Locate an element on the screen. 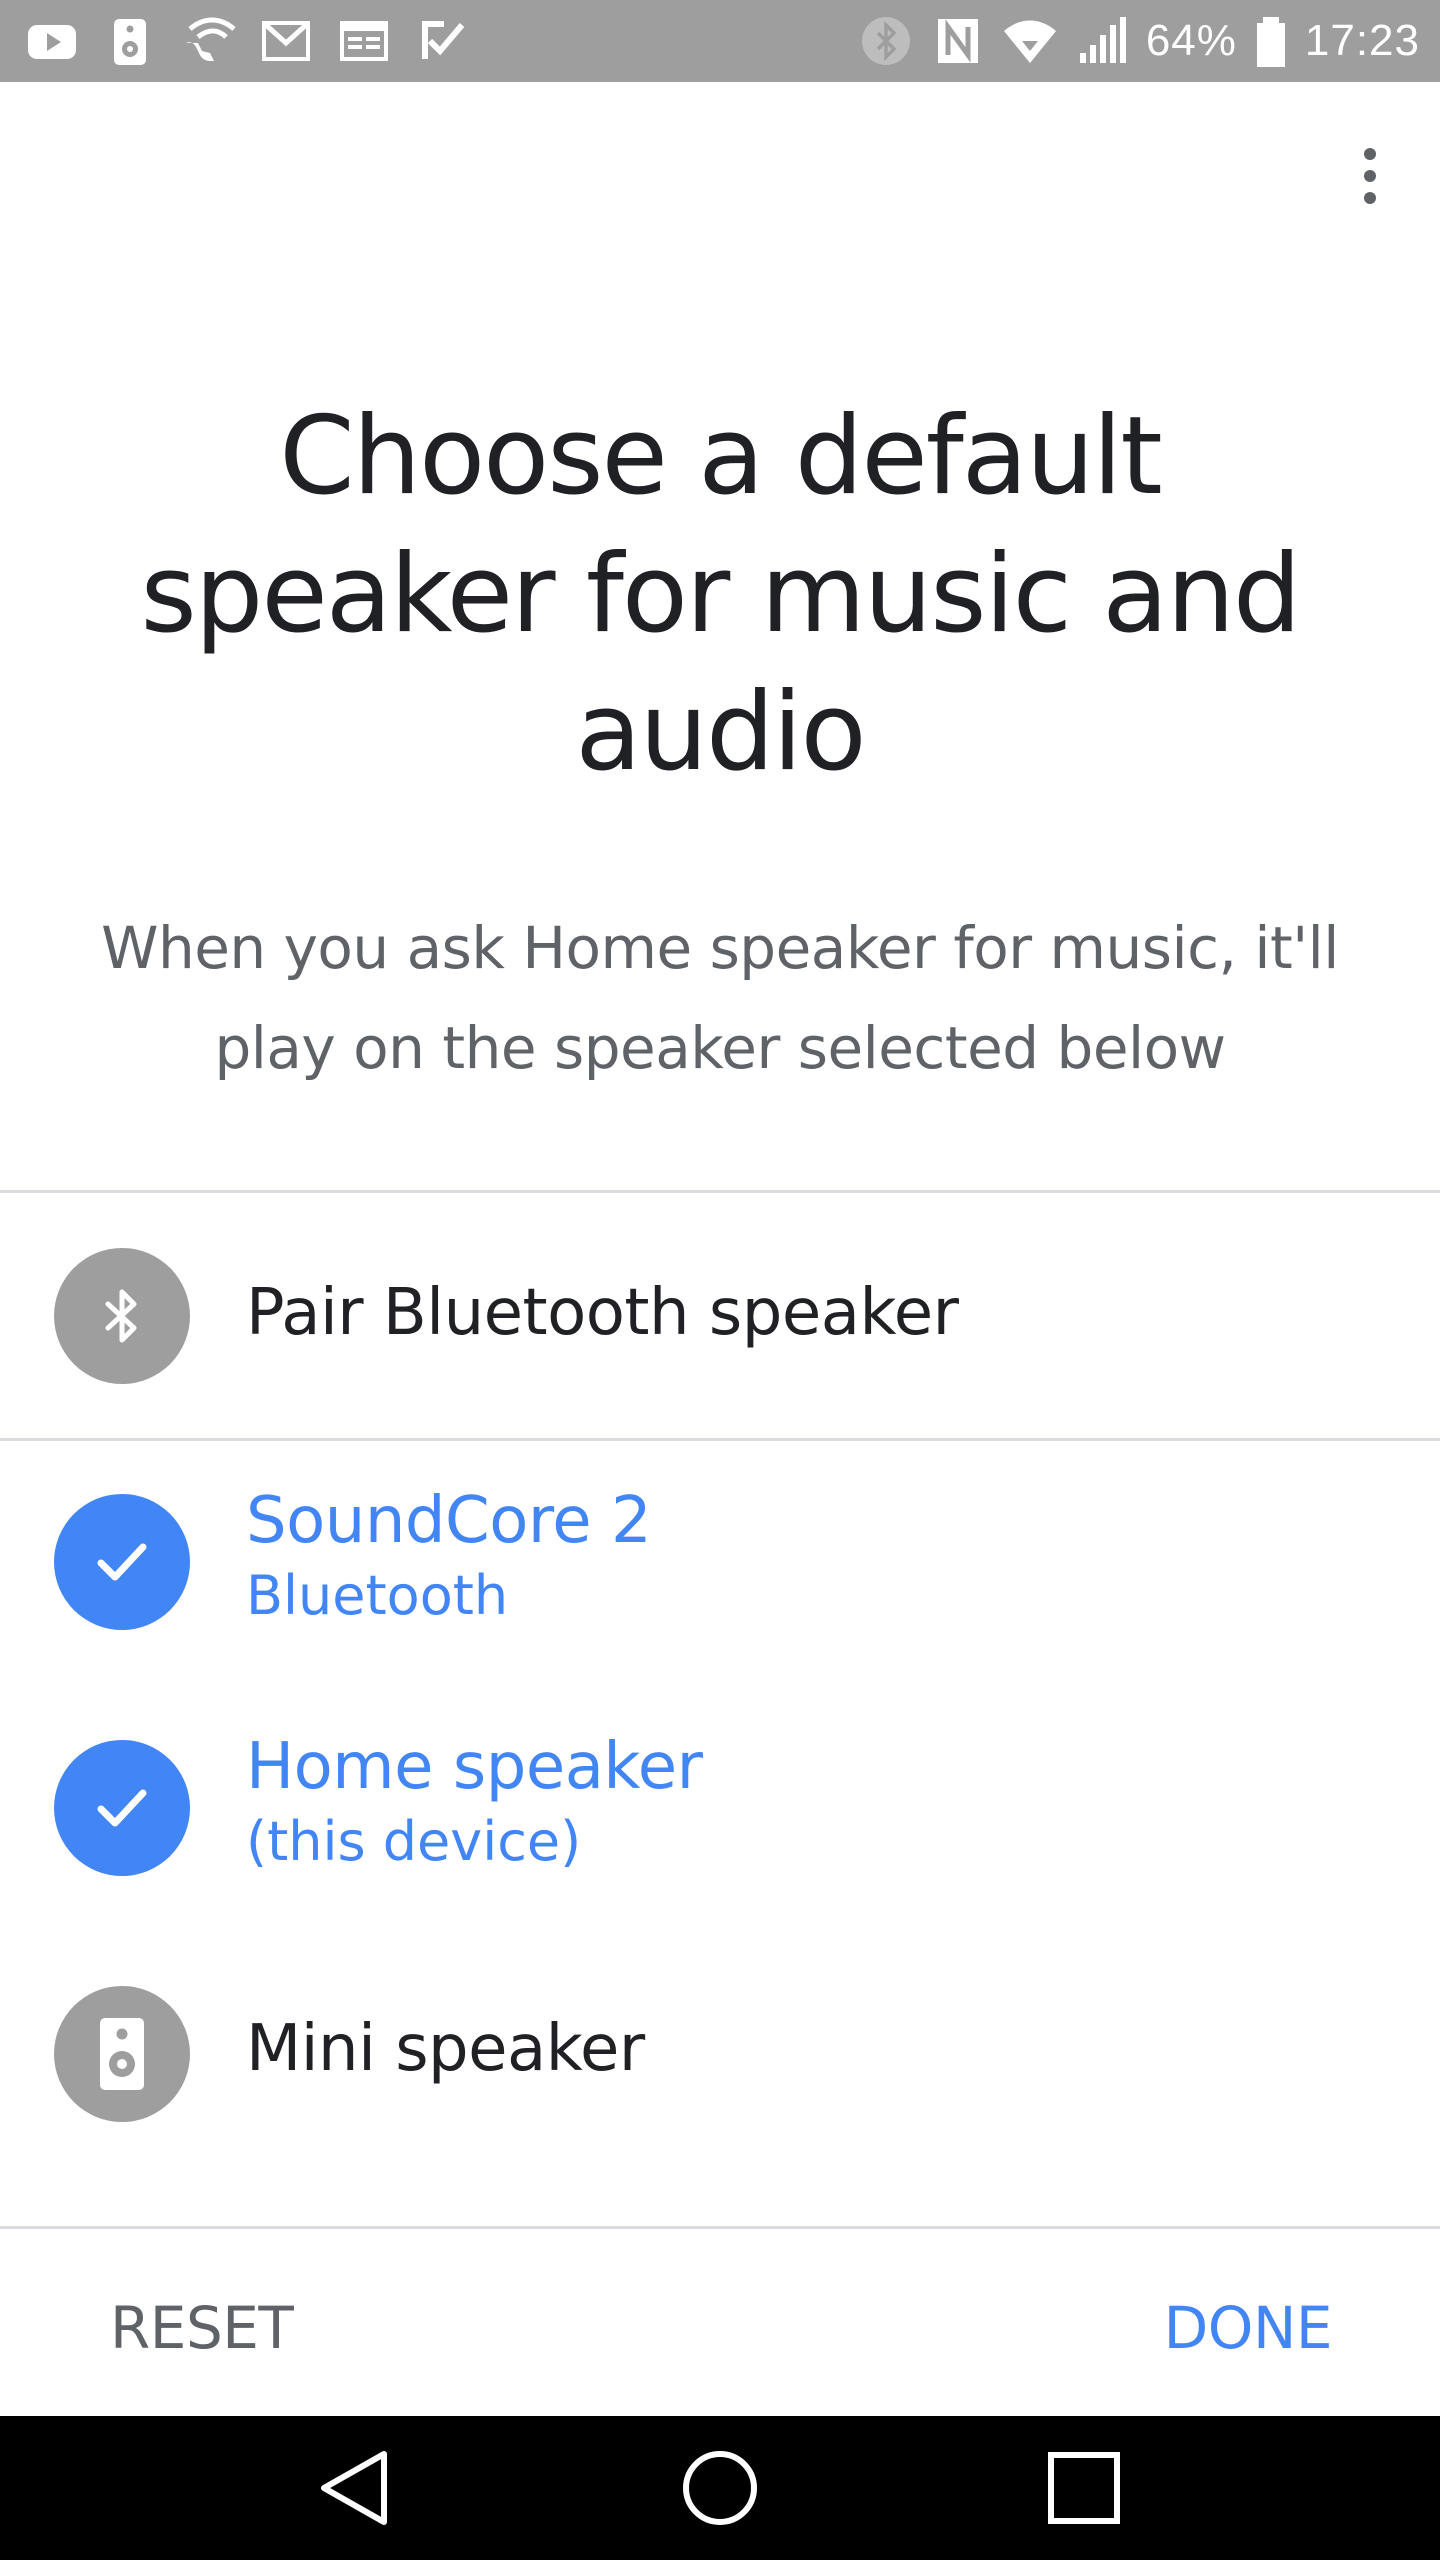  signal-icon is located at coordinates (1102, 41).